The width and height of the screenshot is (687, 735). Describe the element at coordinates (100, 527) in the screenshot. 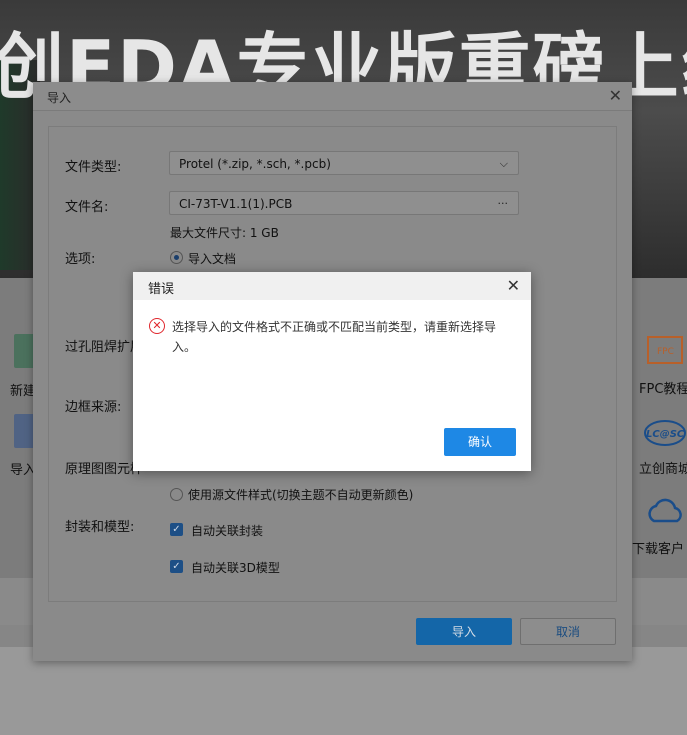

I see `footprint-model-label: 封装和模型:` at that location.